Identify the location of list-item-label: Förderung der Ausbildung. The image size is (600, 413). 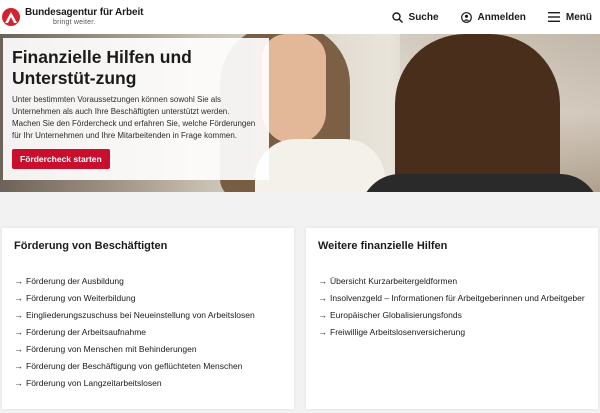
(75, 280).